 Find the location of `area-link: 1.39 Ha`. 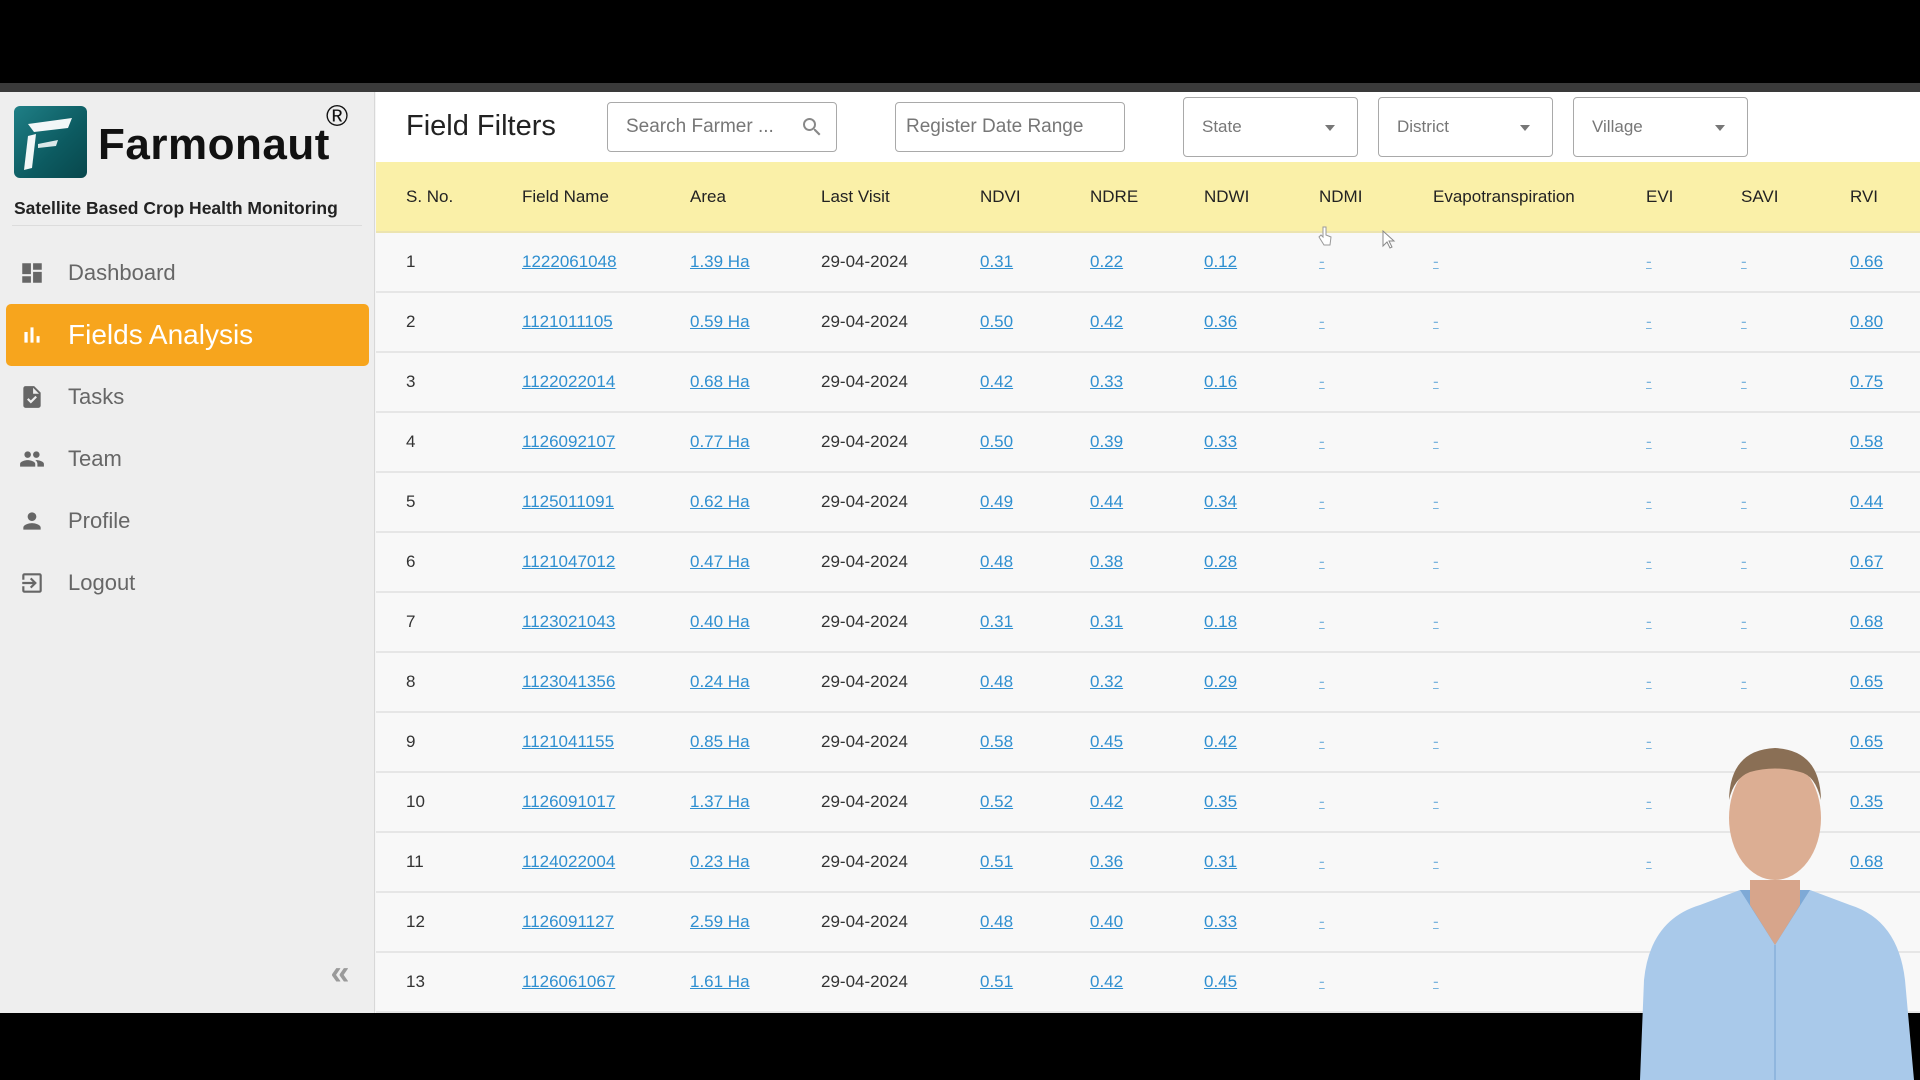

area-link: 1.39 Ha is located at coordinates (720, 261).